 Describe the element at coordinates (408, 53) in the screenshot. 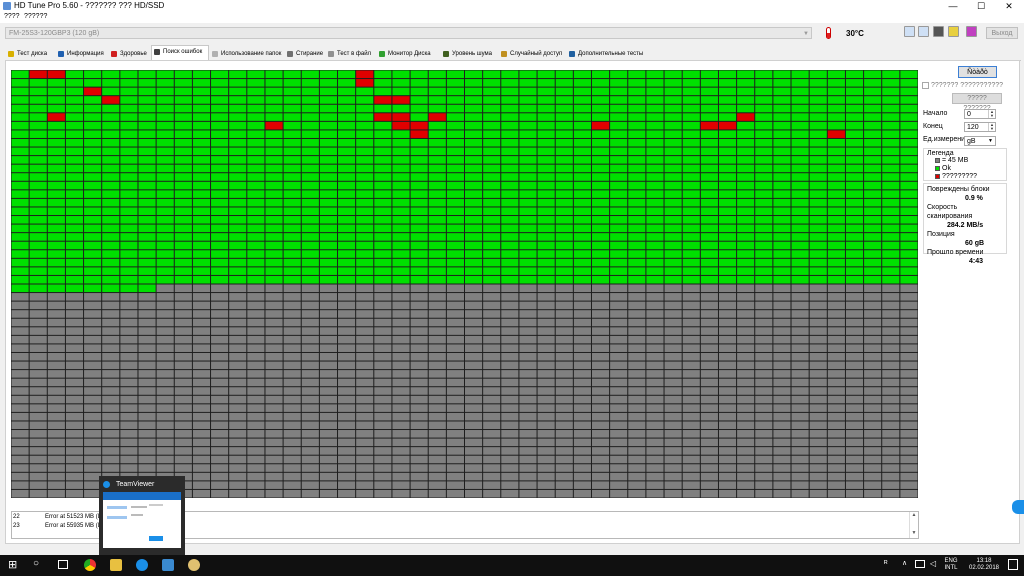

I see `tab-item: Монитор Диска` at that location.